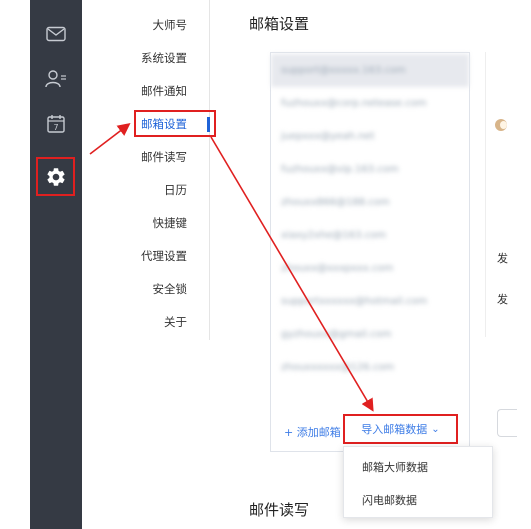 The image size is (531, 529). What do you see at coordinates (370, 367) in the screenshot?
I see `account-item: zhouxxxxxx@126.com` at bounding box center [370, 367].